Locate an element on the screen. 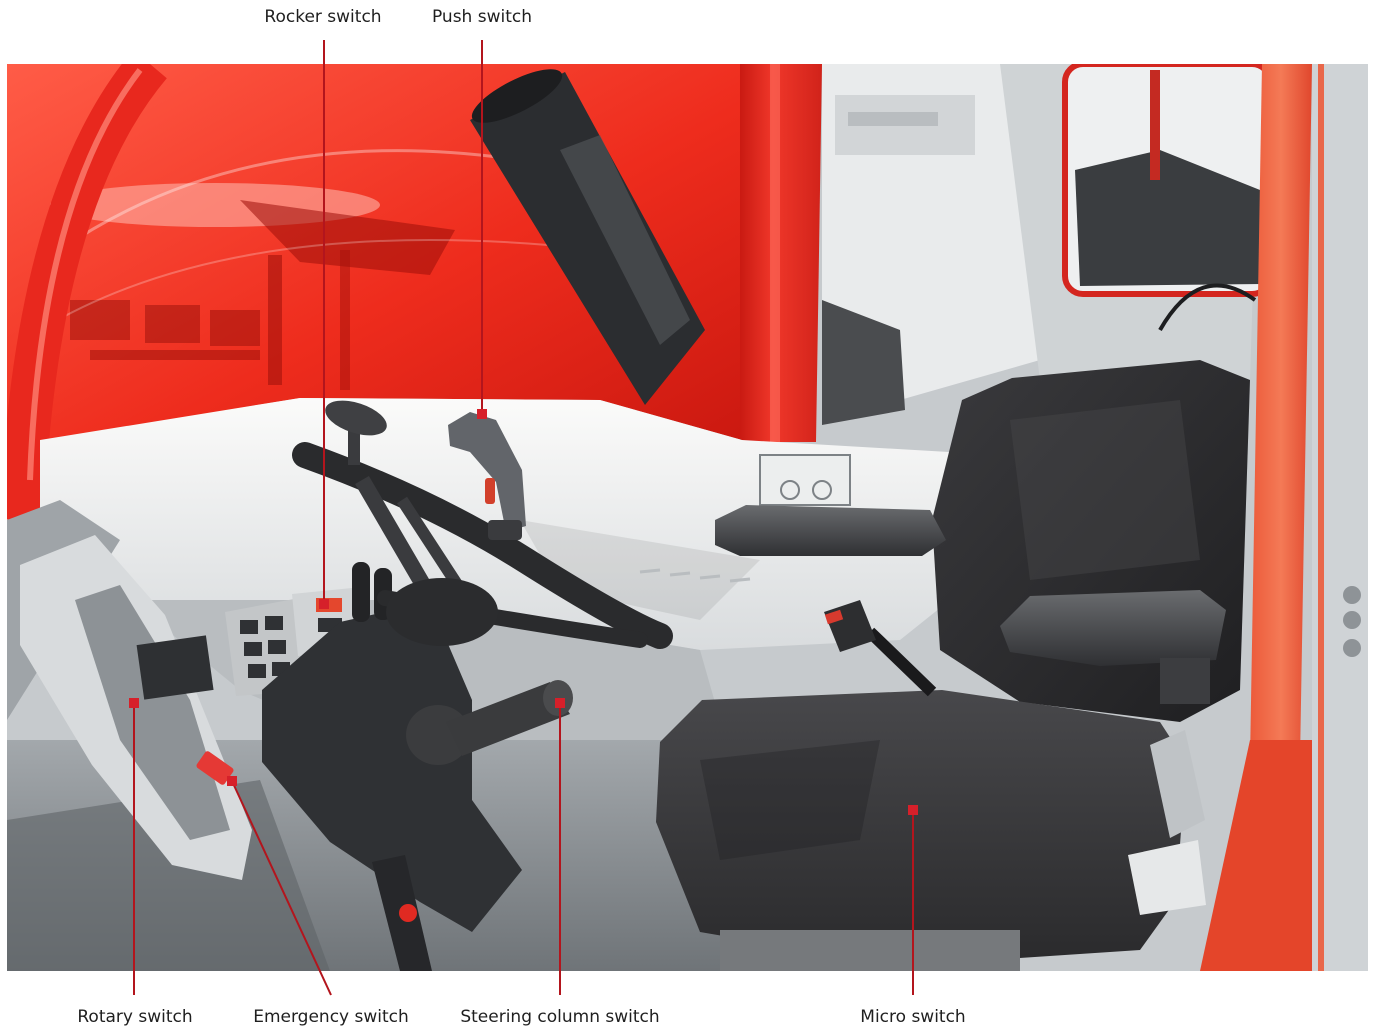  steering-hub is located at coordinates (442, 612).